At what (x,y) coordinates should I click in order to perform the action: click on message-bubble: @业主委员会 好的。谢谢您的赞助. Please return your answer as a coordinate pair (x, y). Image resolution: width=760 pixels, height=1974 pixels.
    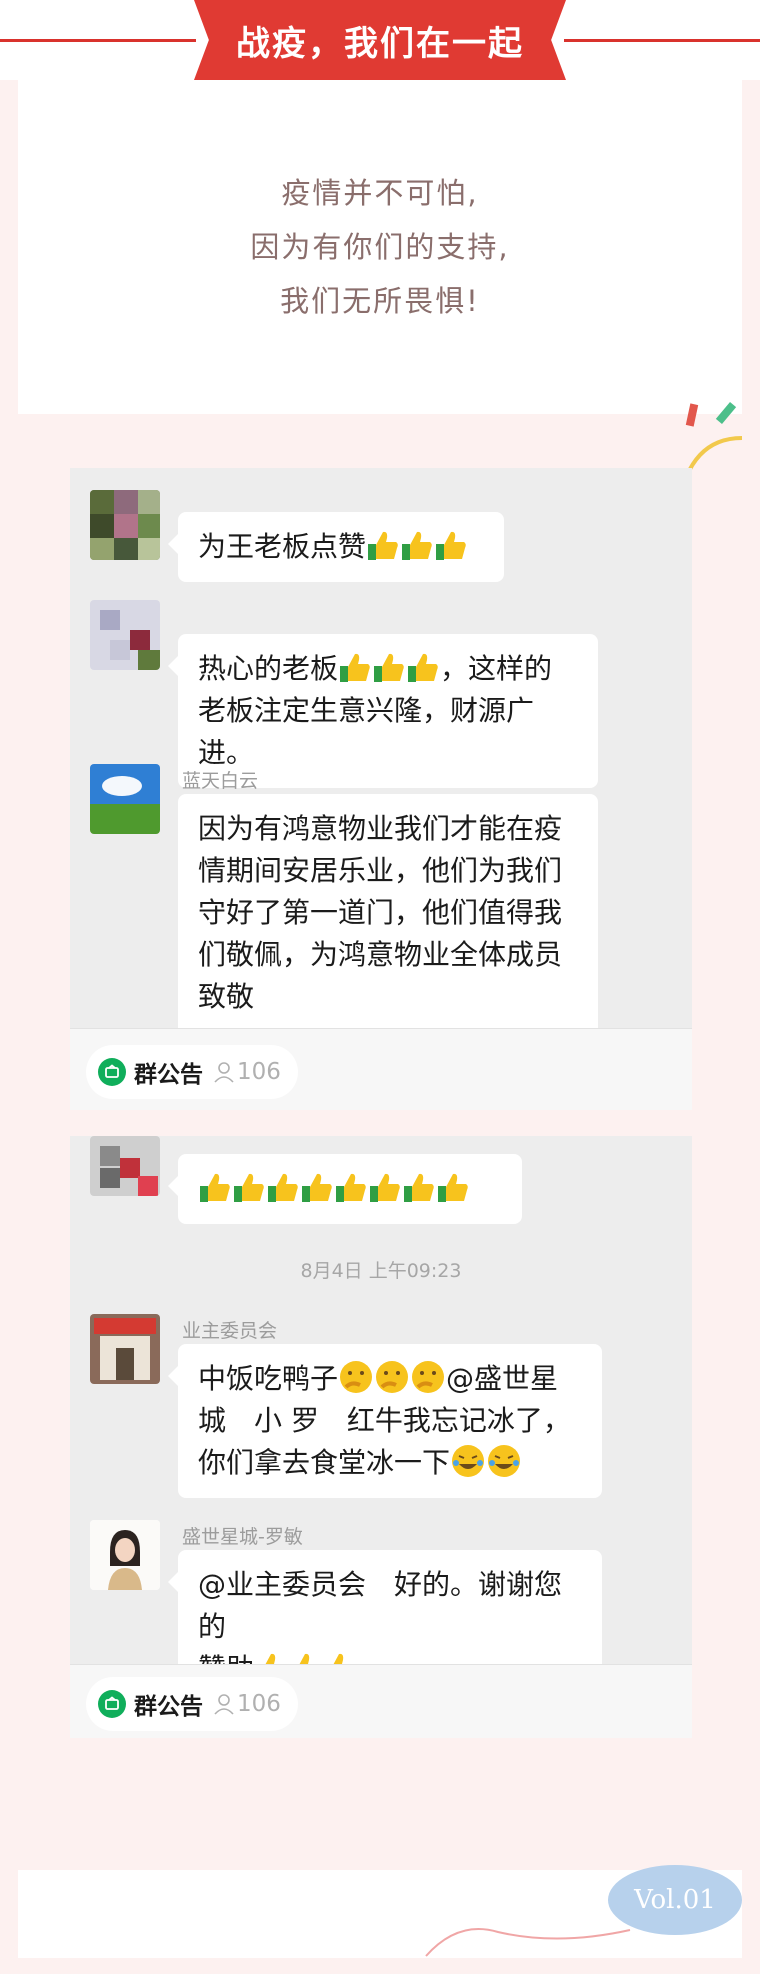
    Looking at the image, I should click on (385, 1617).